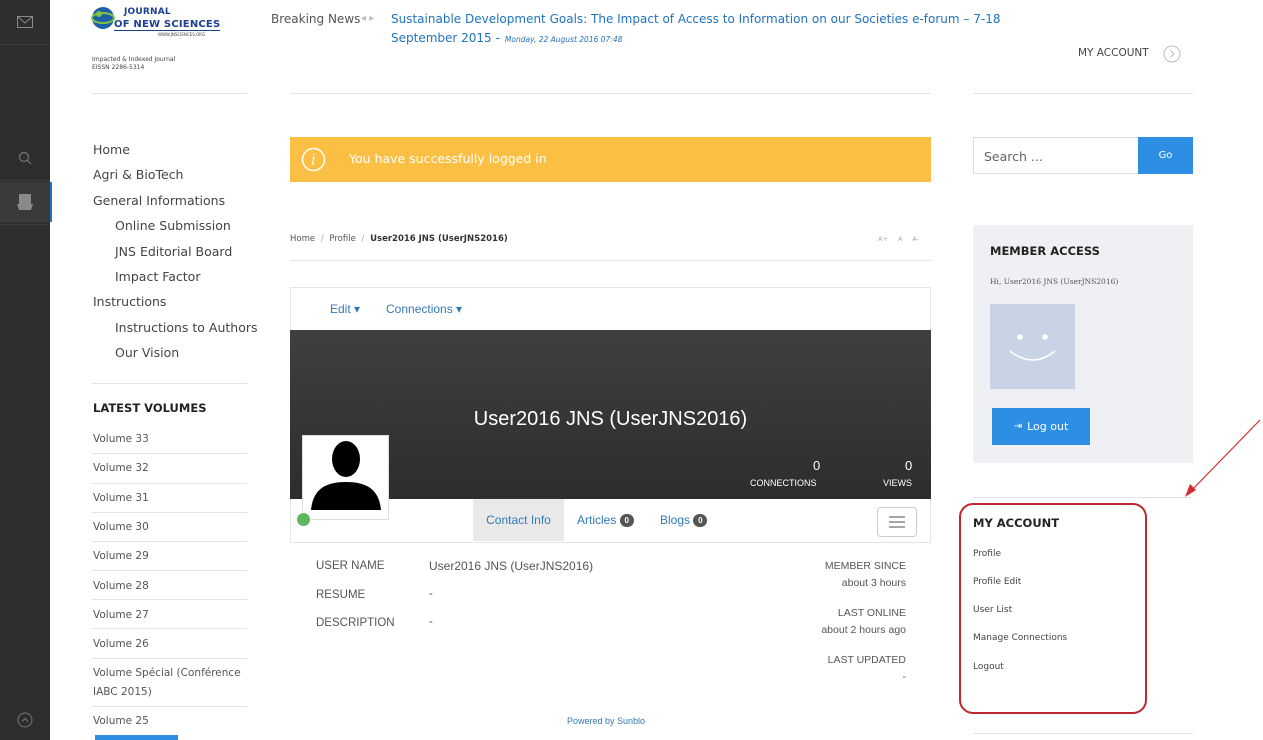 The height and width of the screenshot is (740, 1263). What do you see at coordinates (1045, 251) in the screenshot?
I see `member-access-heading: MEMBER ACCESS` at bounding box center [1045, 251].